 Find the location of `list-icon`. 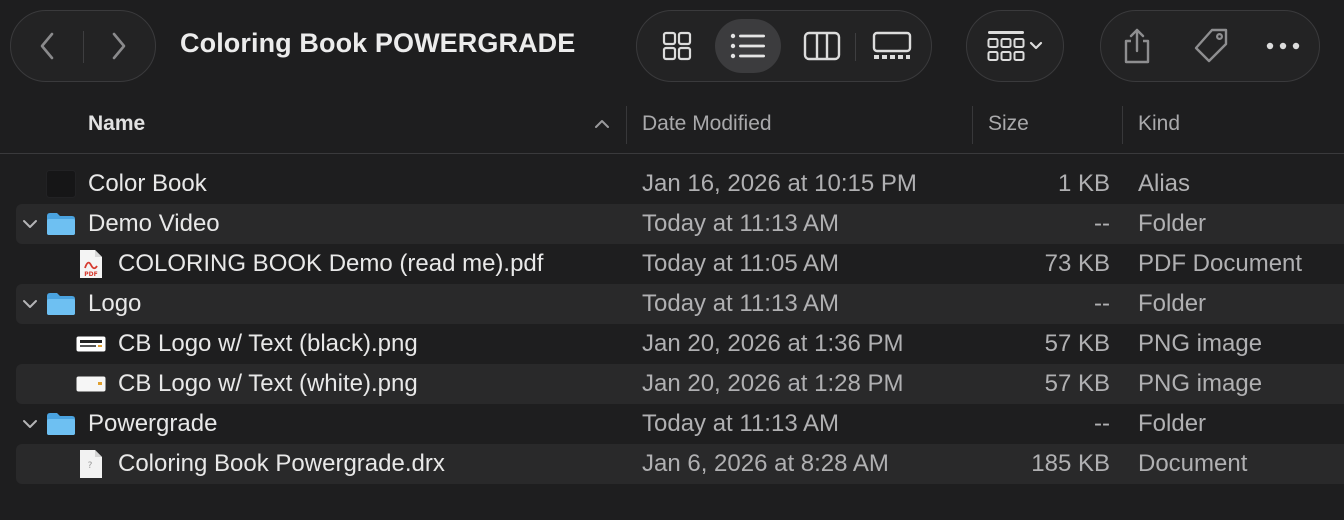

list-icon is located at coordinates (747, 46).